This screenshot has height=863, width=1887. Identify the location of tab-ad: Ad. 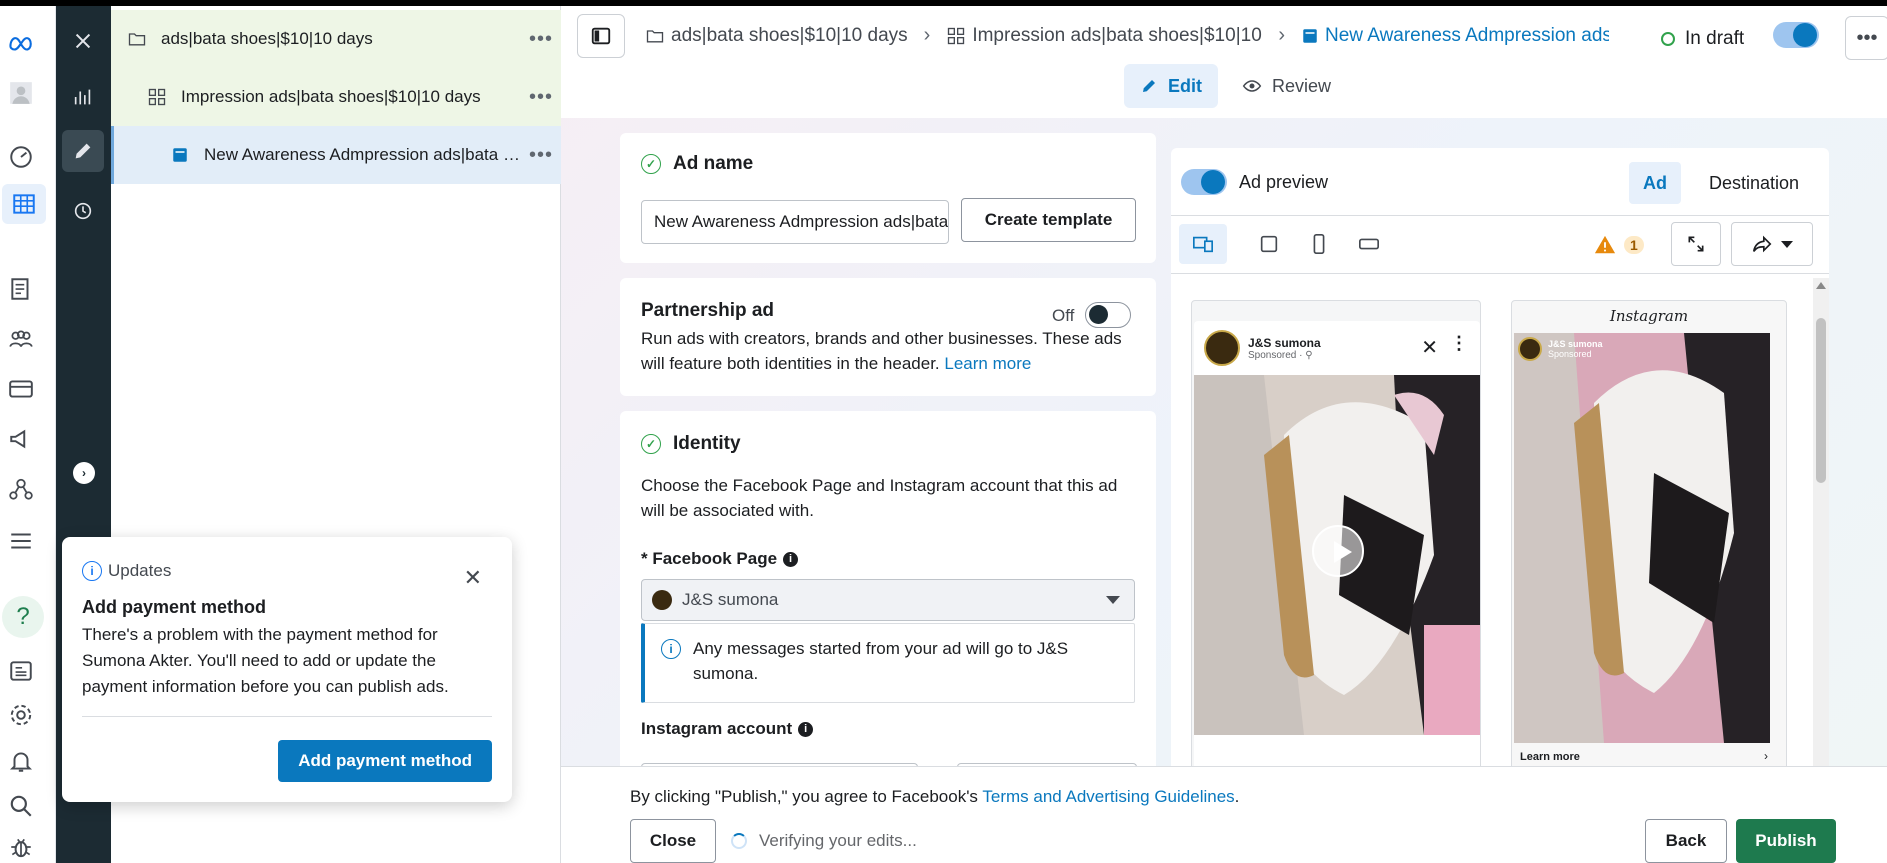
(1655, 183).